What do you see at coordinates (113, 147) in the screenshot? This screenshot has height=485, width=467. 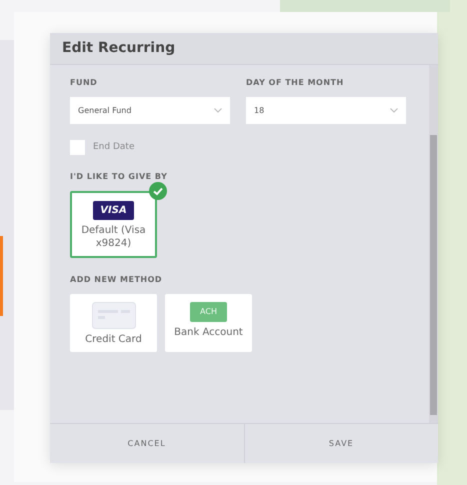 I see `end-date-label: End Date` at bounding box center [113, 147].